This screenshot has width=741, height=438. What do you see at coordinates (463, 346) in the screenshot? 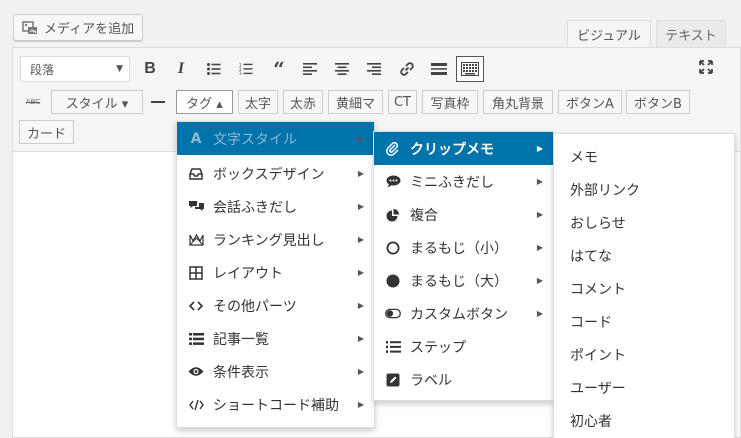
I see `menu-item-step: ステップ` at bounding box center [463, 346].